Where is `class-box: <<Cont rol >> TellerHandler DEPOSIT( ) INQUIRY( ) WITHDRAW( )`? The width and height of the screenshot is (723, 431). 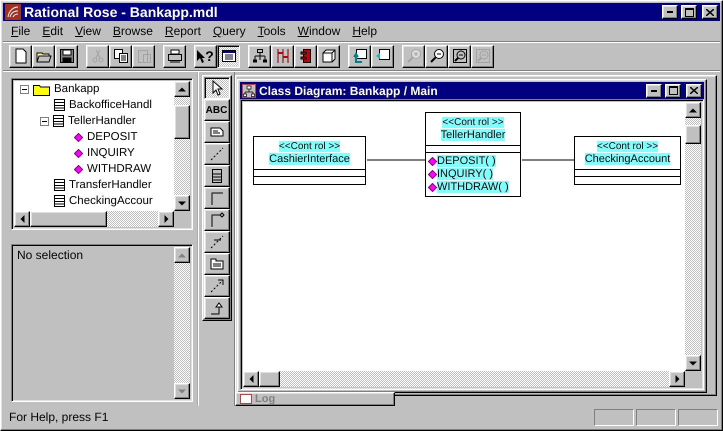 class-box: <<Cont rol >> TellerHandler DEPOSIT( ) INQUIRY( ) WITHDRAW( ) is located at coordinates (473, 154).